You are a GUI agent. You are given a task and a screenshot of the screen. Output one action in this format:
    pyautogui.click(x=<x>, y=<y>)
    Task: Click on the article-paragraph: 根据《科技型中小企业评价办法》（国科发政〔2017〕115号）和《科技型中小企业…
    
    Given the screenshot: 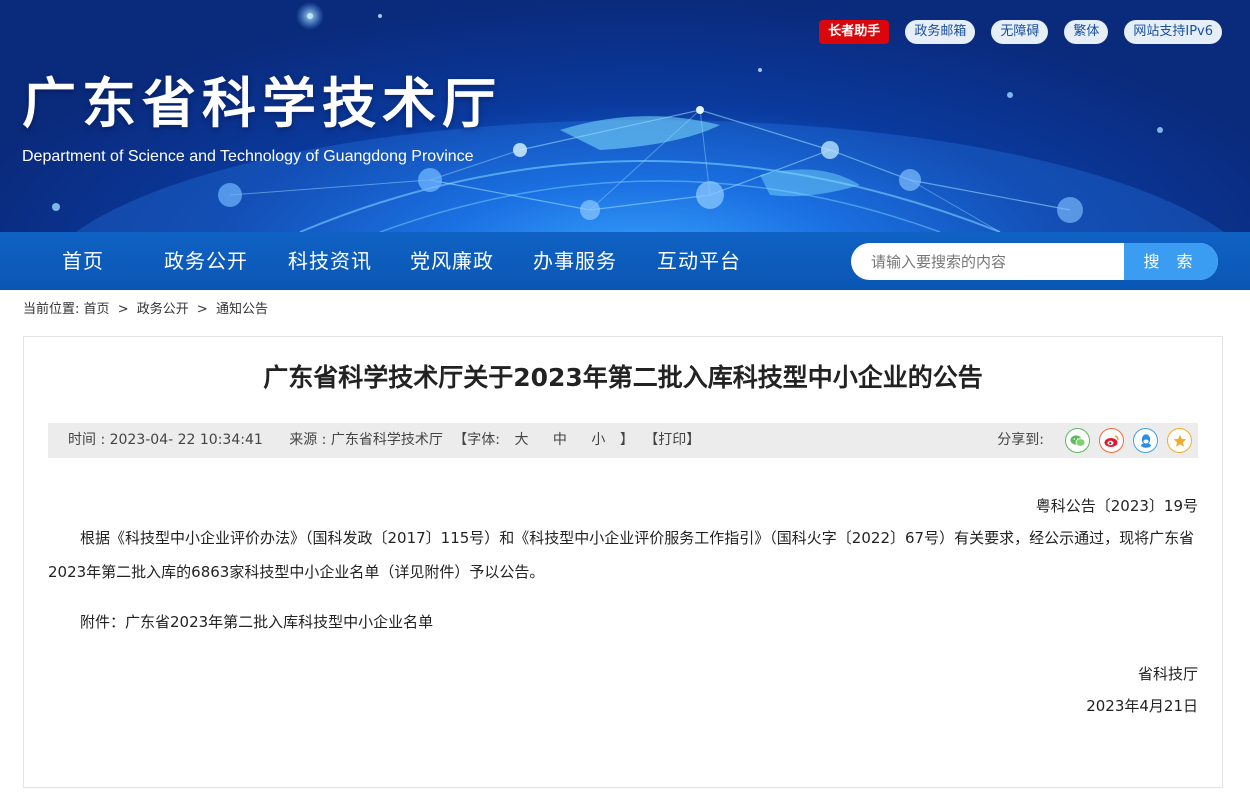 What is the action you would take?
    pyautogui.click(x=621, y=555)
    